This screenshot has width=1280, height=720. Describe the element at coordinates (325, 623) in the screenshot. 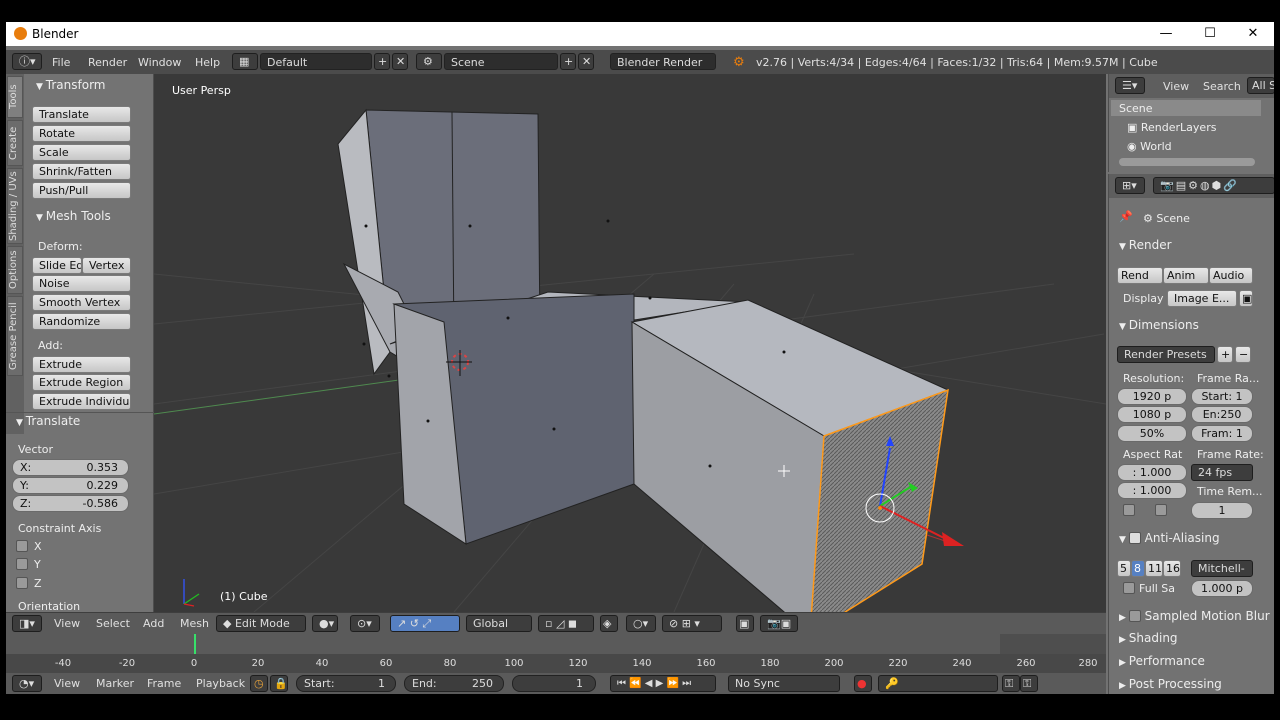

I see `viewport-shading-icon: ●▾` at that location.